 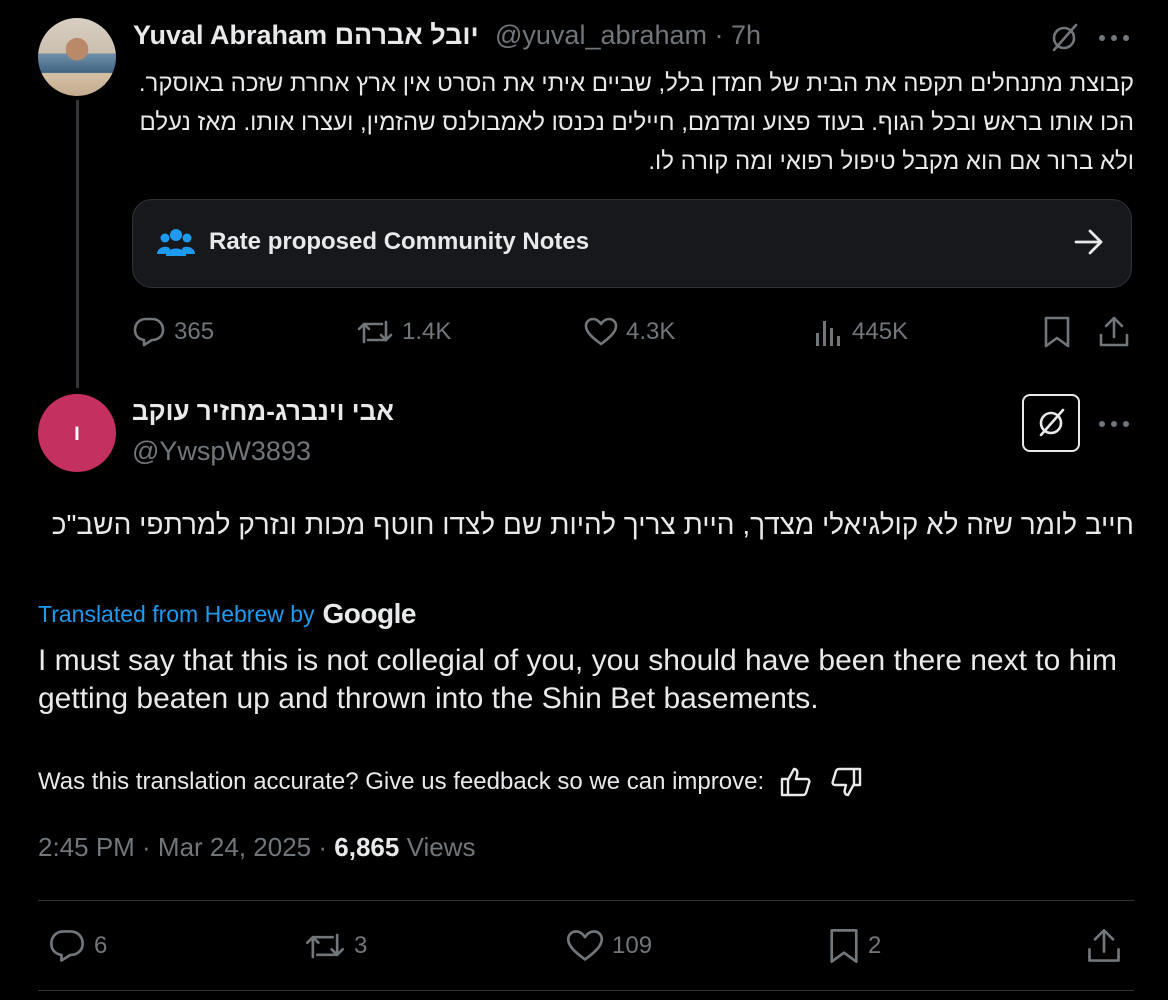 What do you see at coordinates (173, 332) in the screenshot?
I see `reply-button: 365` at bounding box center [173, 332].